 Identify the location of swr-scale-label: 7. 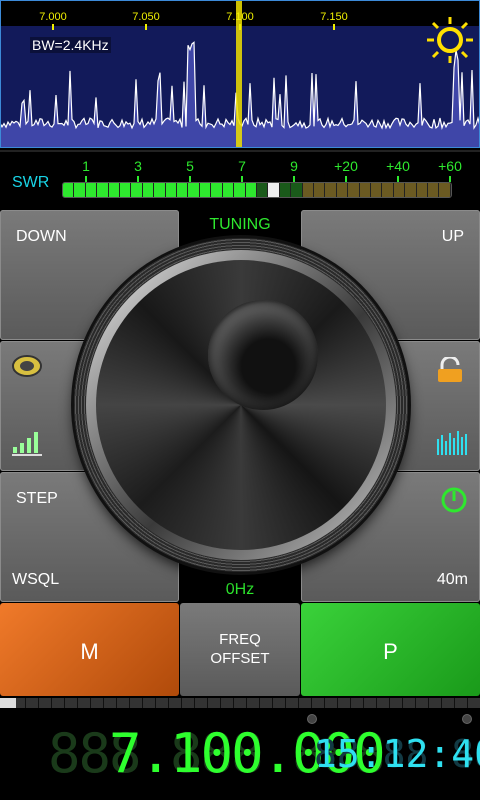
(242, 166).